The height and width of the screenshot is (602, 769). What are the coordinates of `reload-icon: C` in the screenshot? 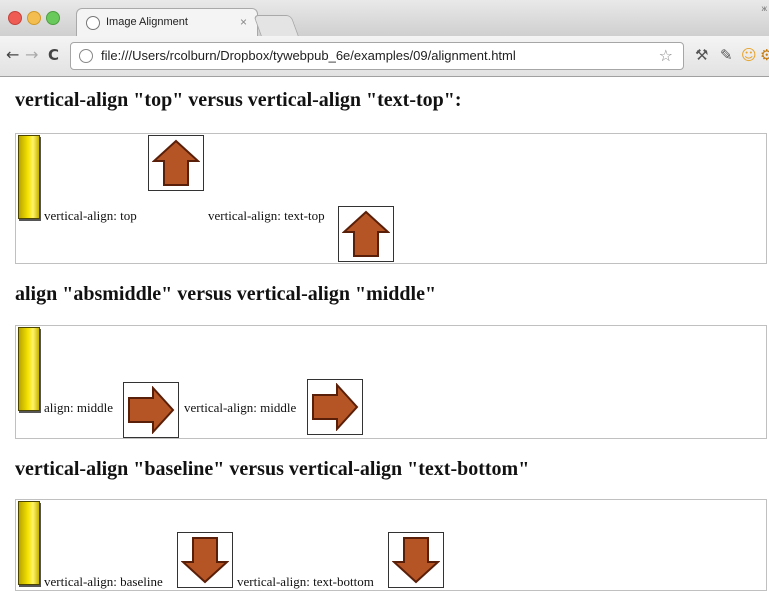 It's located at (53, 55).